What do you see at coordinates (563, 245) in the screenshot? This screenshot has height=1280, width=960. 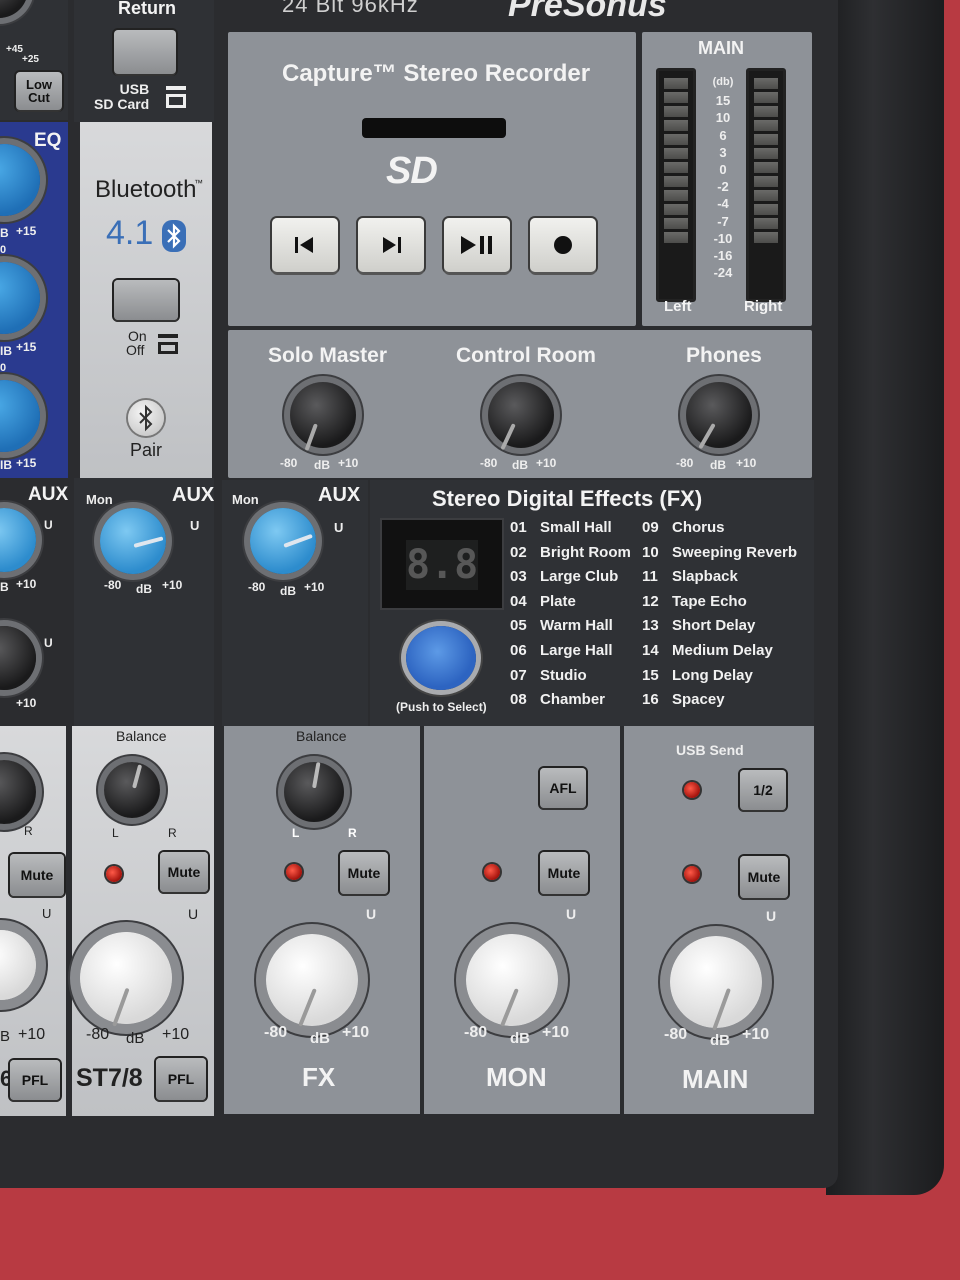 I see `record-button` at bounding box center [563, 245].